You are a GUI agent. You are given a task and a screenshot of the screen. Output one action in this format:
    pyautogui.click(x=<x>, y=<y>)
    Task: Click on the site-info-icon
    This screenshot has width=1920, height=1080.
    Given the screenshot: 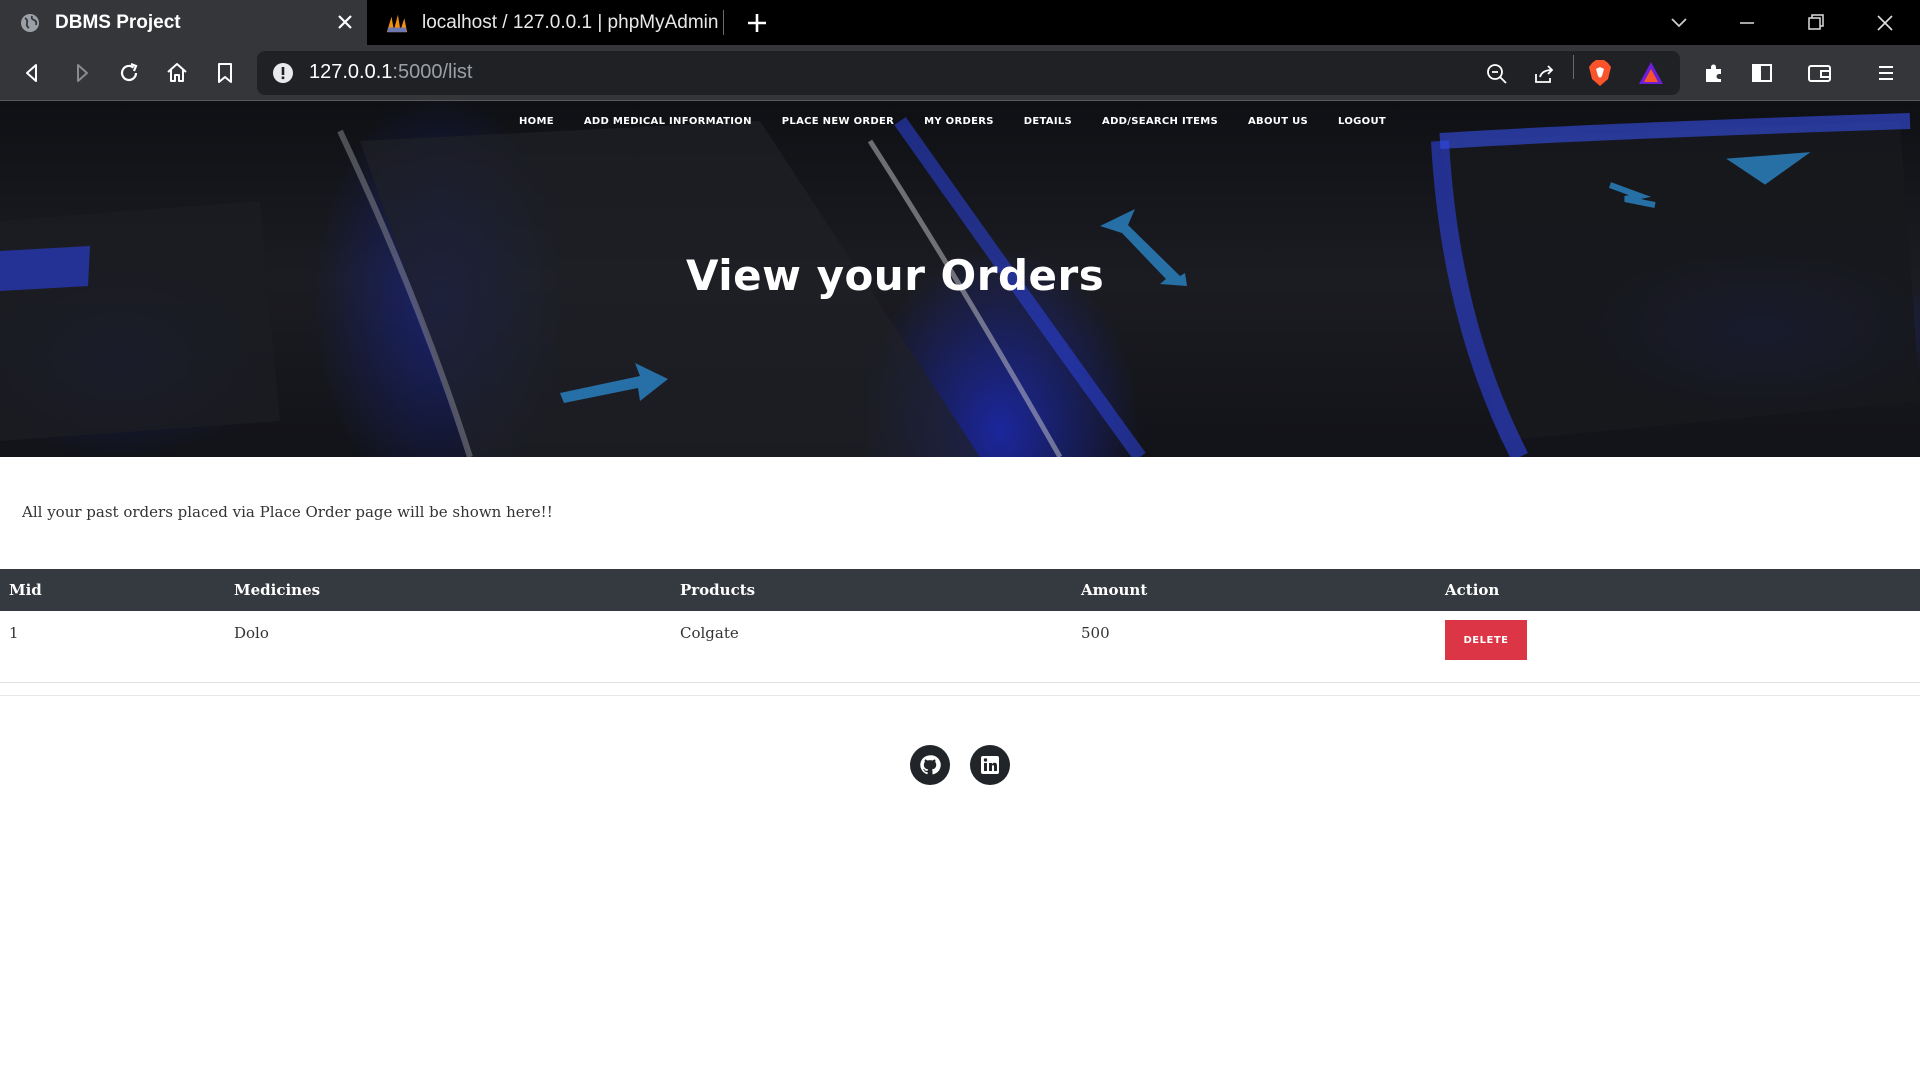 What is the action you would take?
    pyautogui.click(x=283, y=73)
    